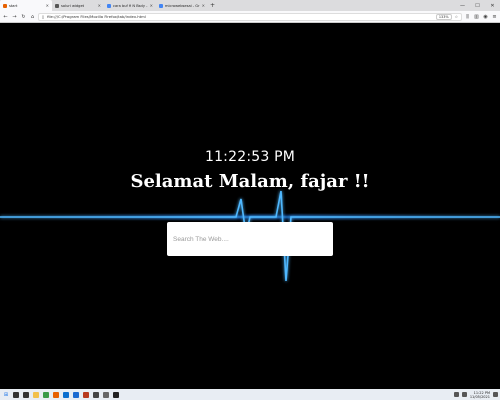 Image resolution: width=500 pixels, height=400 pixels. I want to click on tray-date: 11/05/2021, so click(479, 396).